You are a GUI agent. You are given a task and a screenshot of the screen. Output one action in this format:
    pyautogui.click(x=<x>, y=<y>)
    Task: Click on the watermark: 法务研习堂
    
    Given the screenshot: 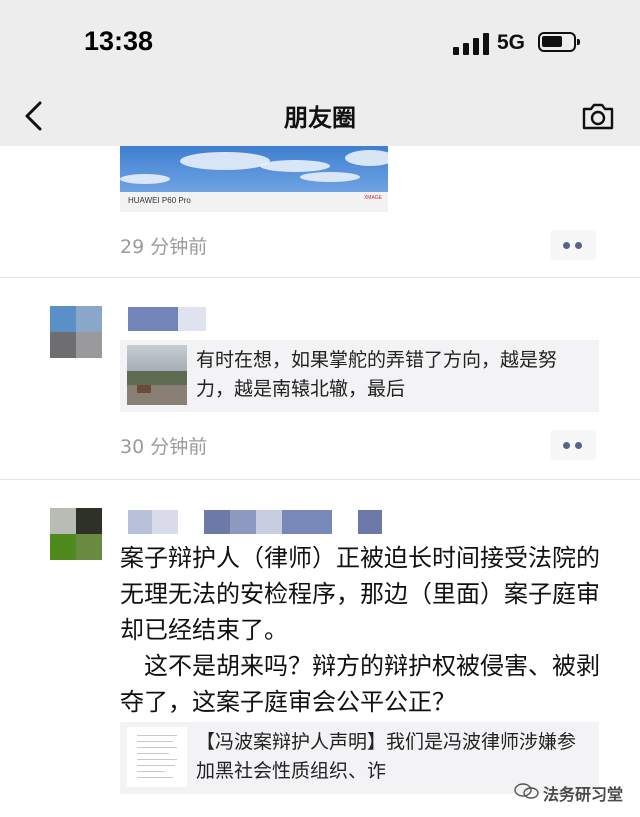 What is the action you would take?
    pyautogui.click(x=583, y=794)
    